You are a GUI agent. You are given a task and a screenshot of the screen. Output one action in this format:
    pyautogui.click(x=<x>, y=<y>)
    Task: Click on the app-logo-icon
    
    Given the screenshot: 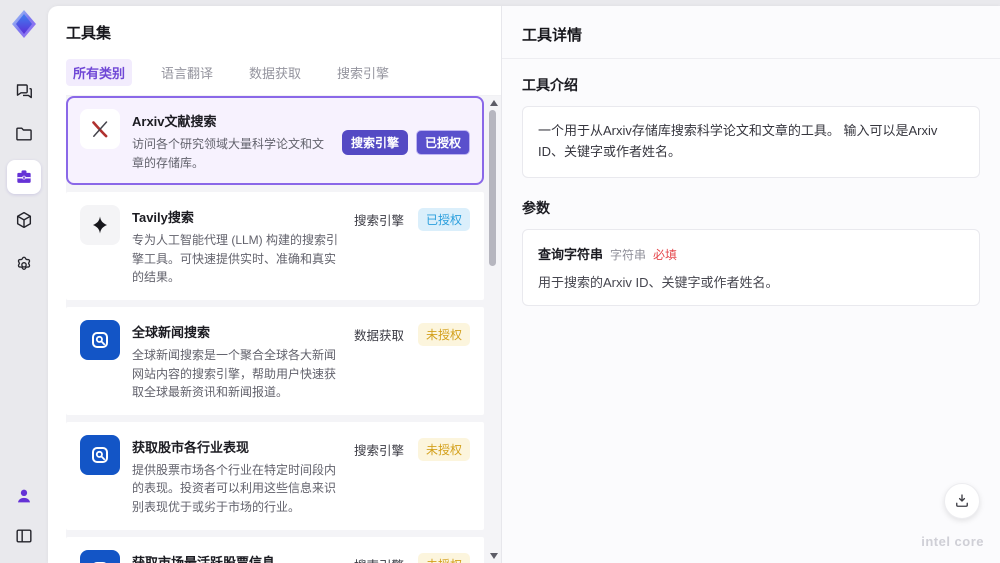 What is the action you would take?
    pyautogui.click(x=24, y=24)
    